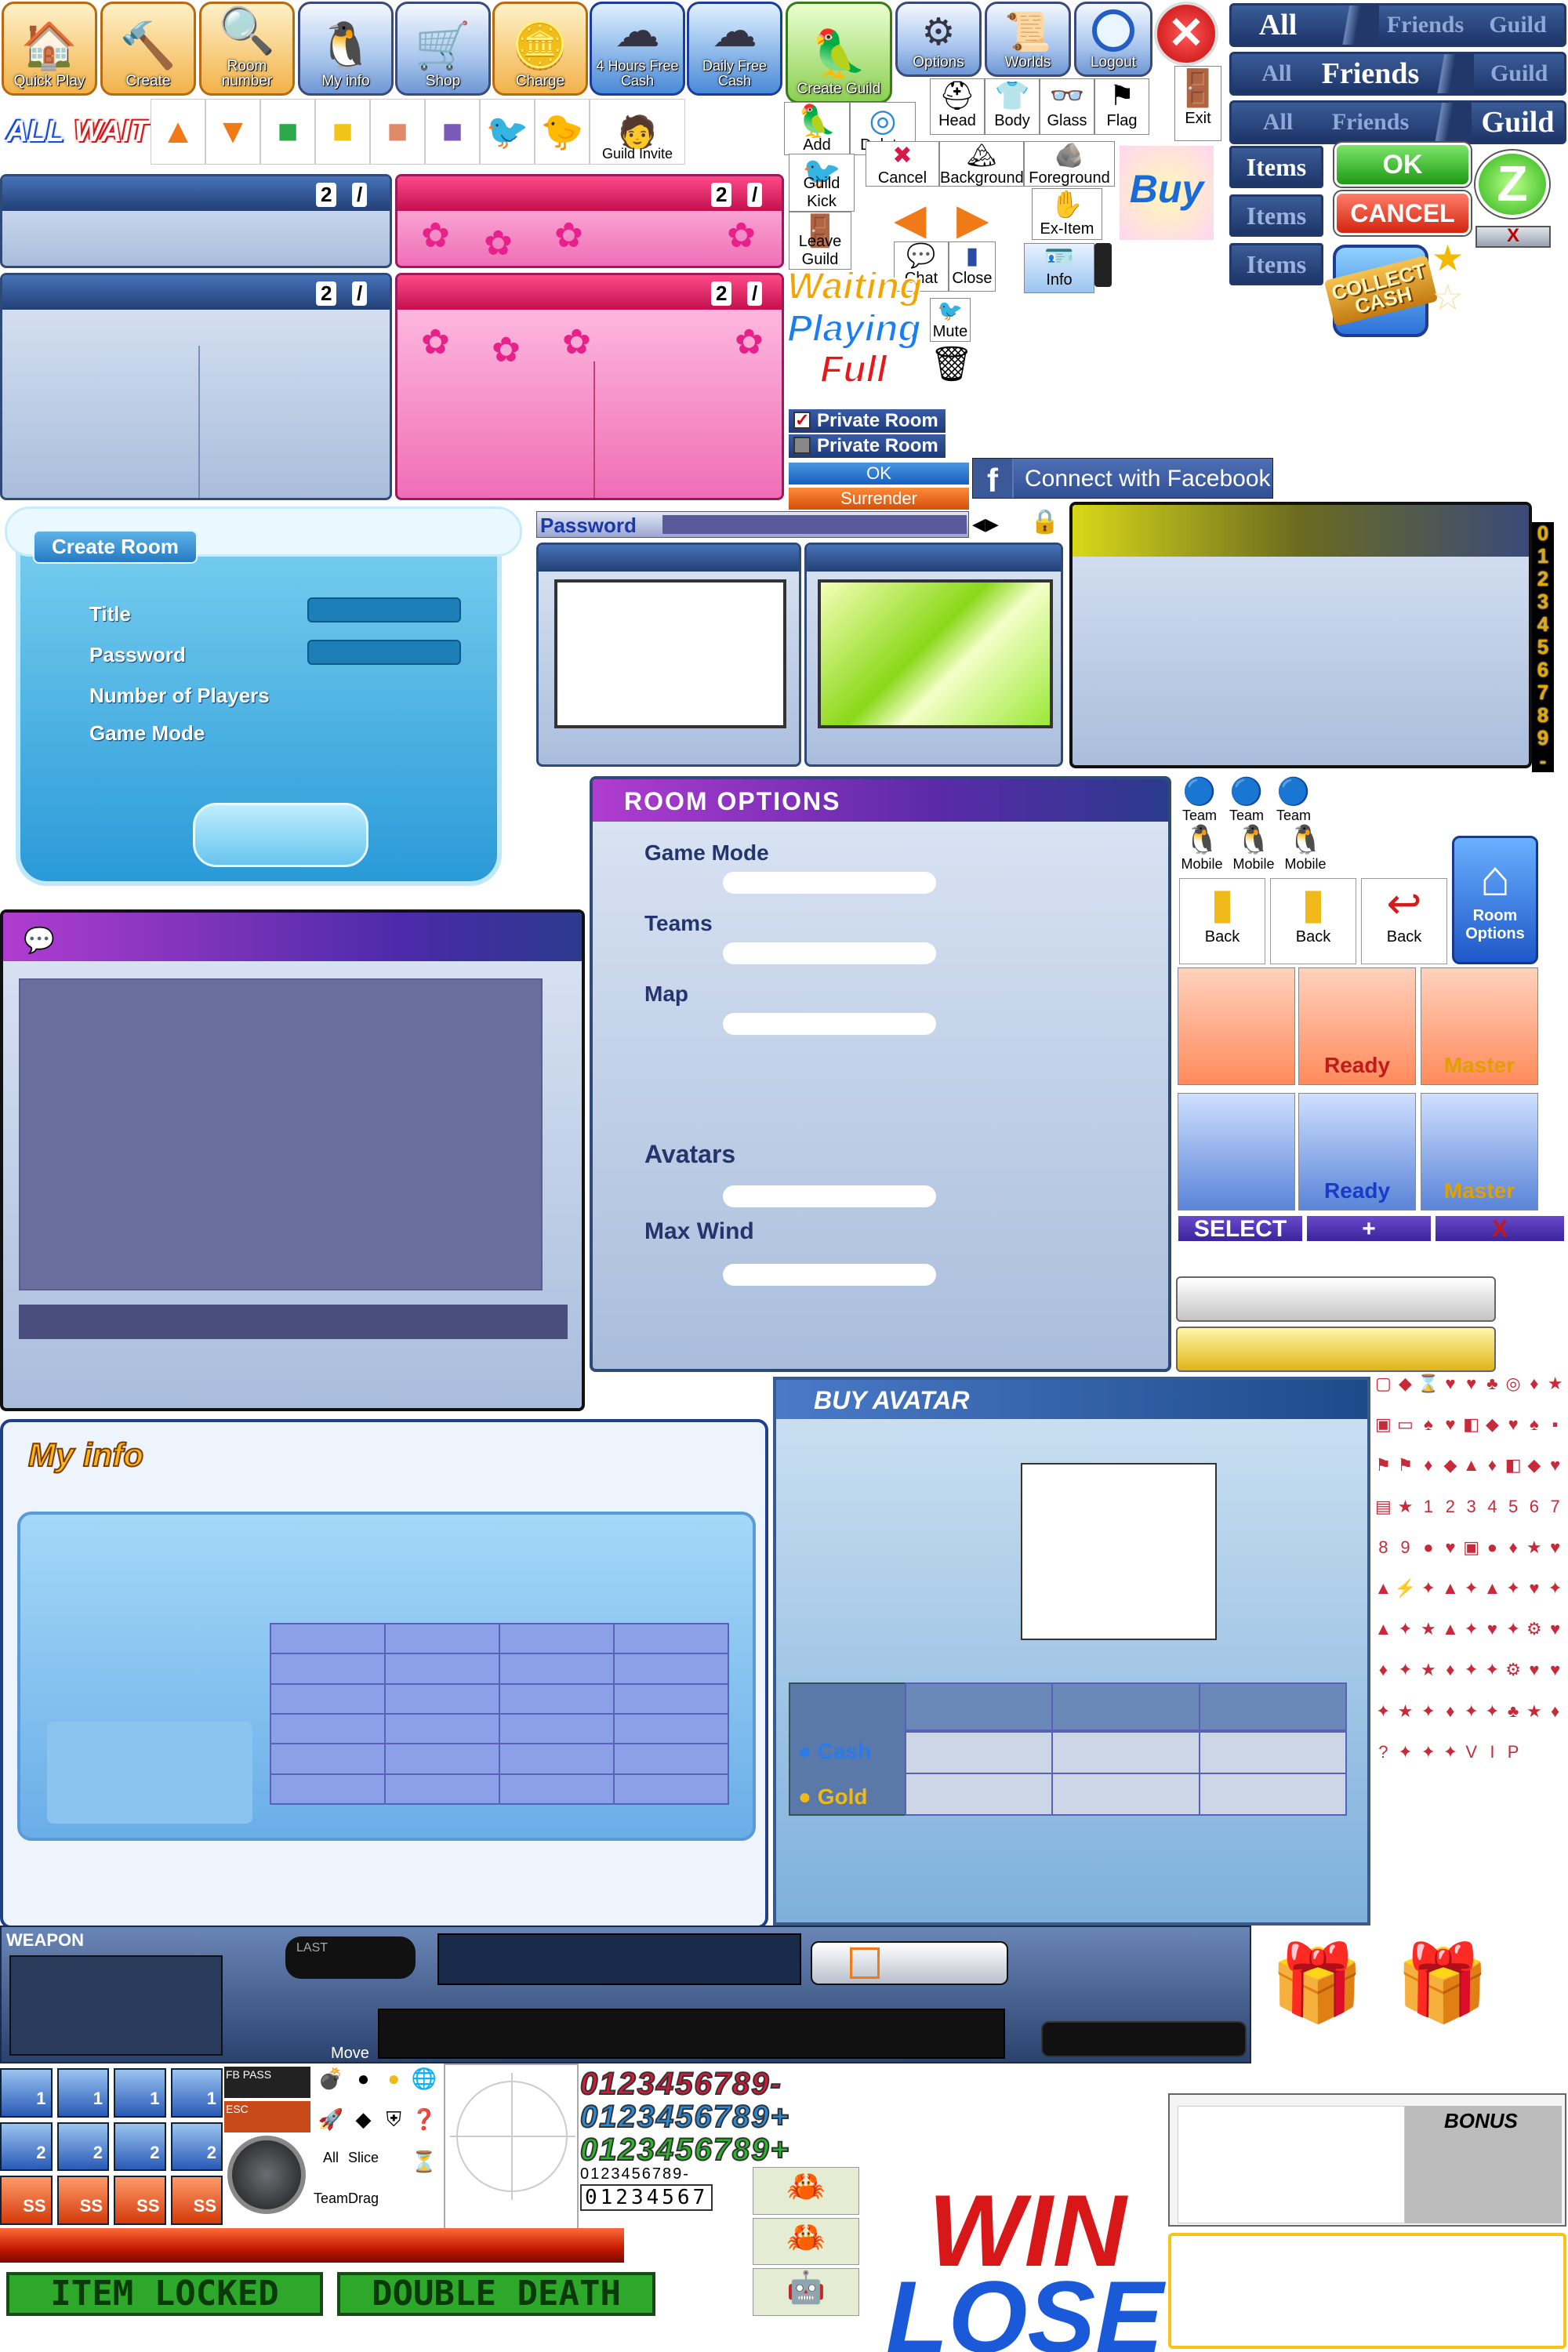 This screenshot has height=2352, width=1568. Describe the element at coordinates (1404, 921) in the screenshot. I see `back-button: ↩ Back` at that location.